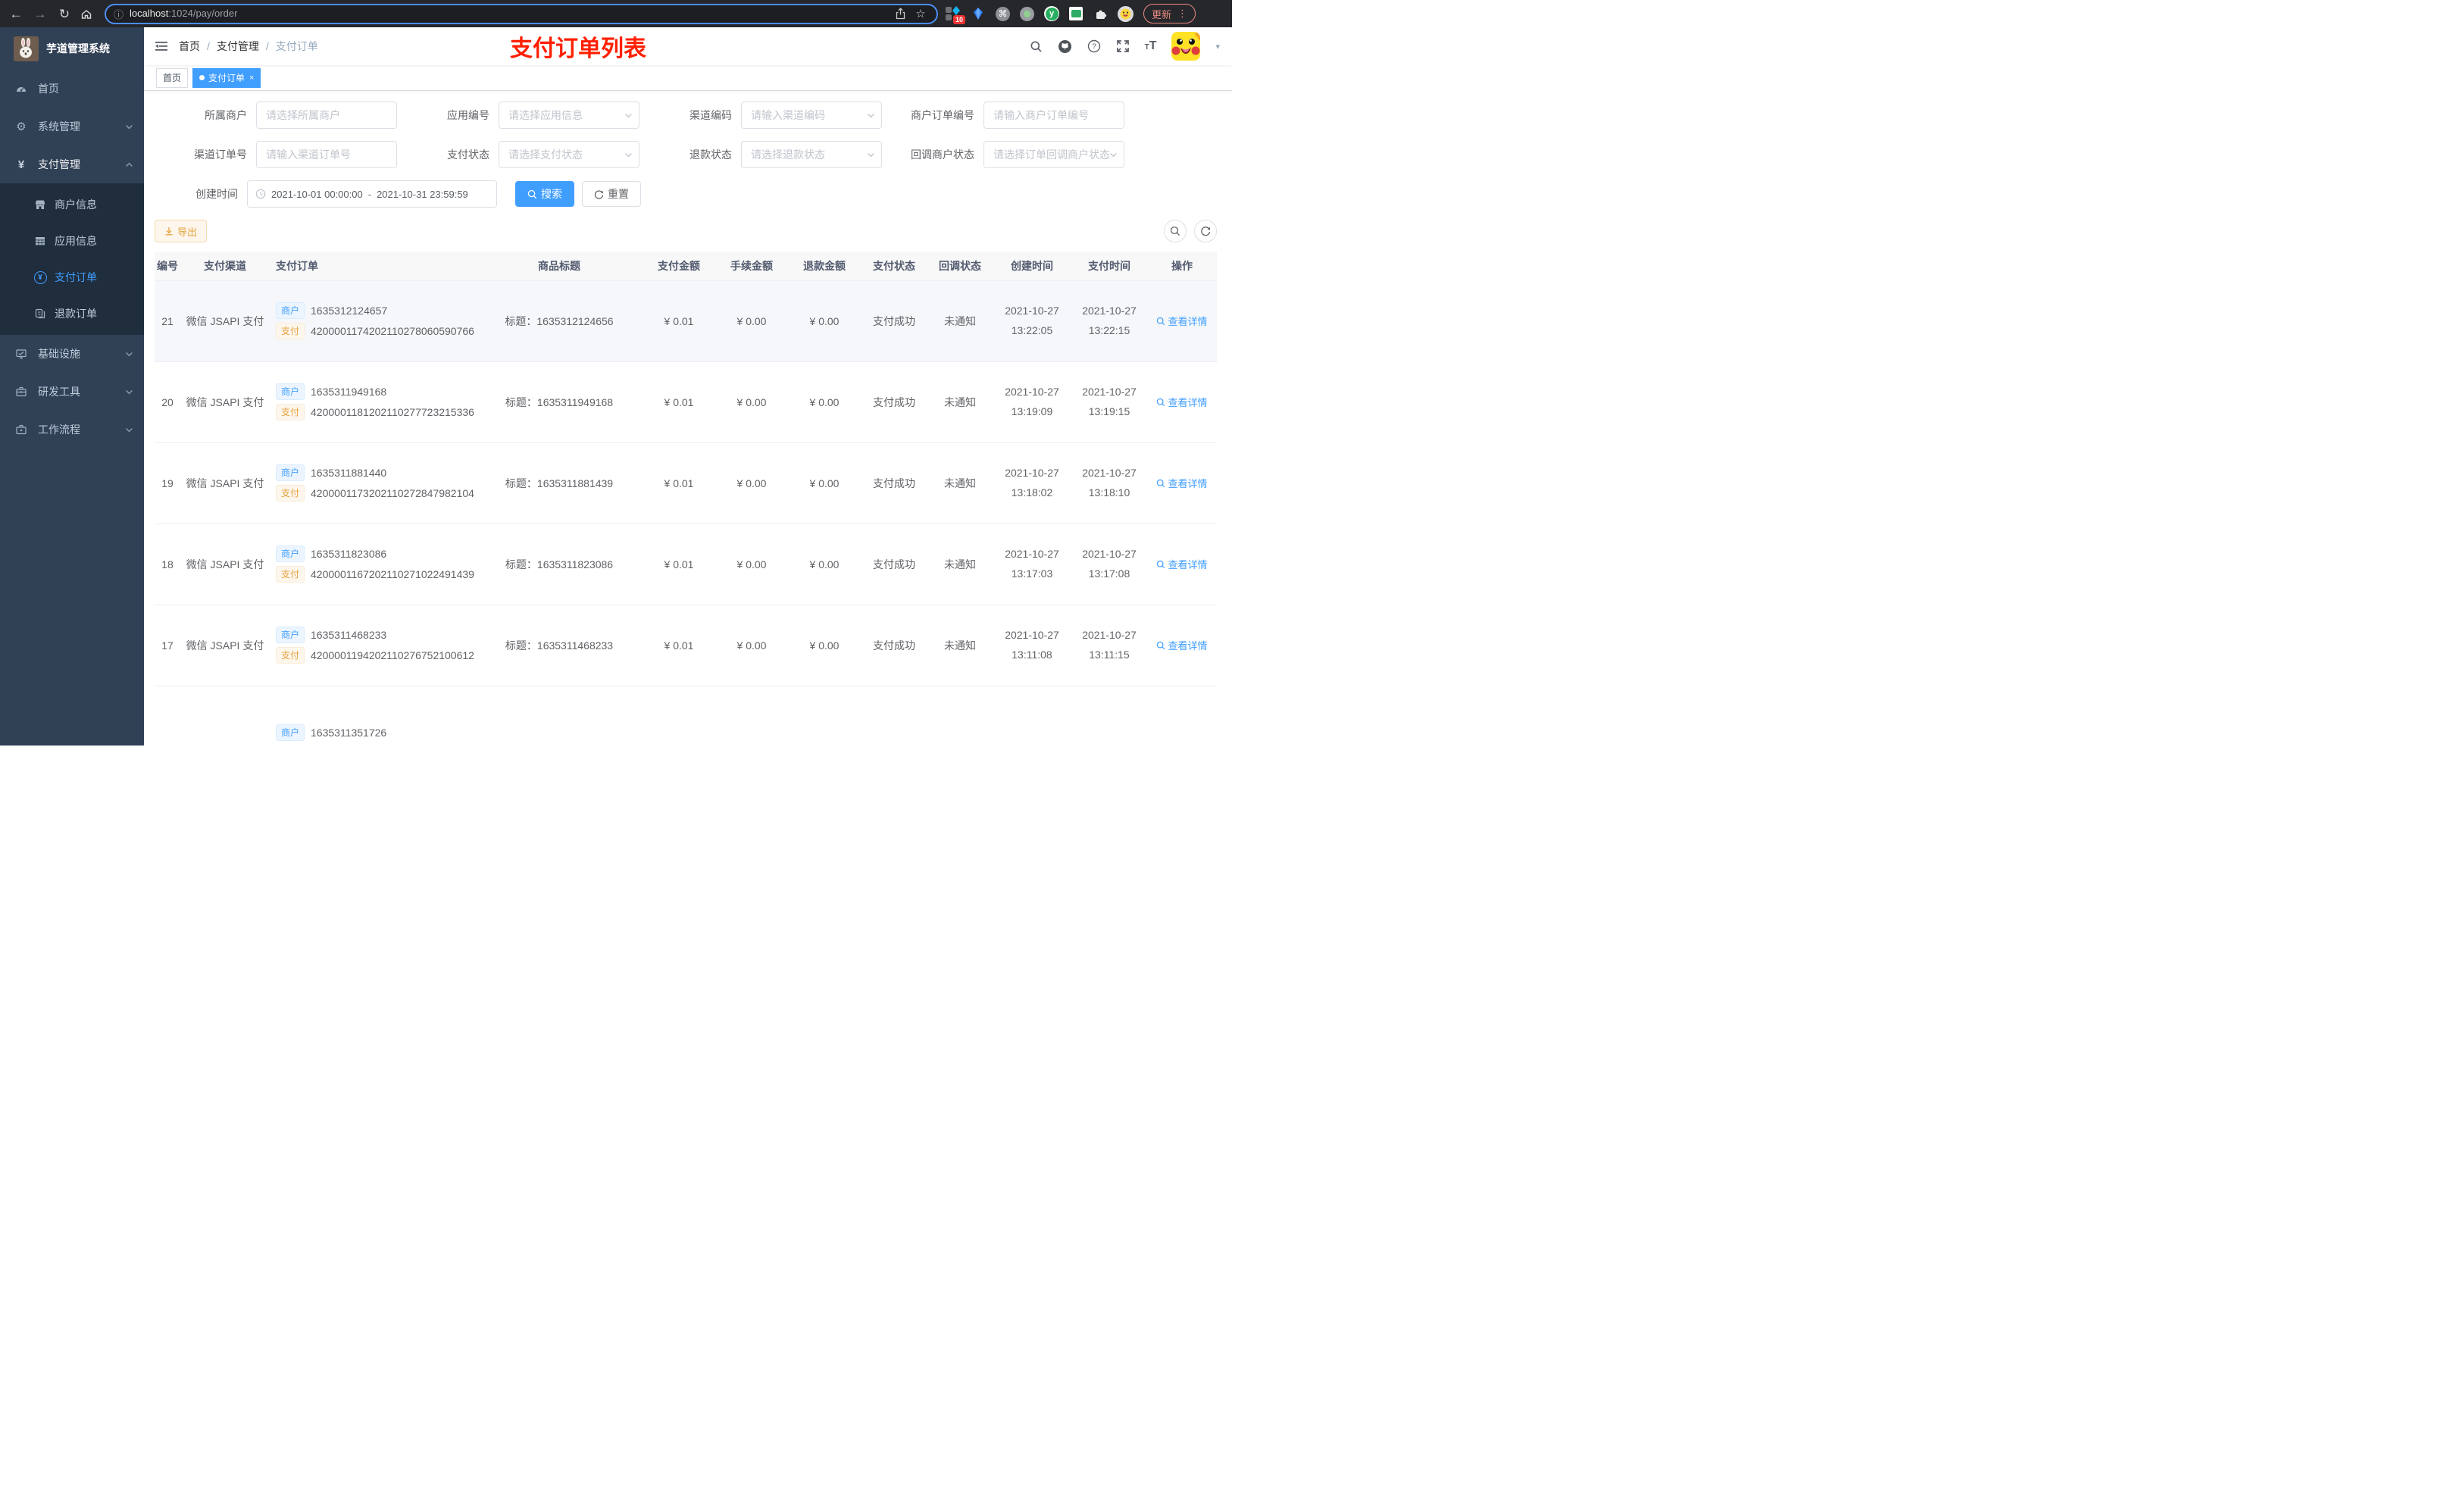 The width and height of the screenshot is (2464, 1491). I want to click on filter-channel-order-no: 渠道订单号, so click(276, 154).